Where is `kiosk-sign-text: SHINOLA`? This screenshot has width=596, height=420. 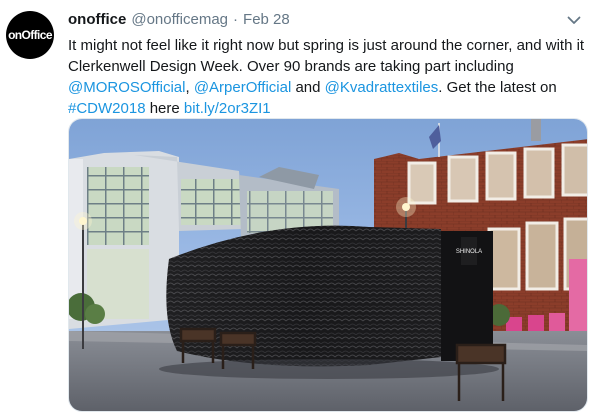 kiosk-sign-text: SHINOLA is located at coordinates (469, 252).